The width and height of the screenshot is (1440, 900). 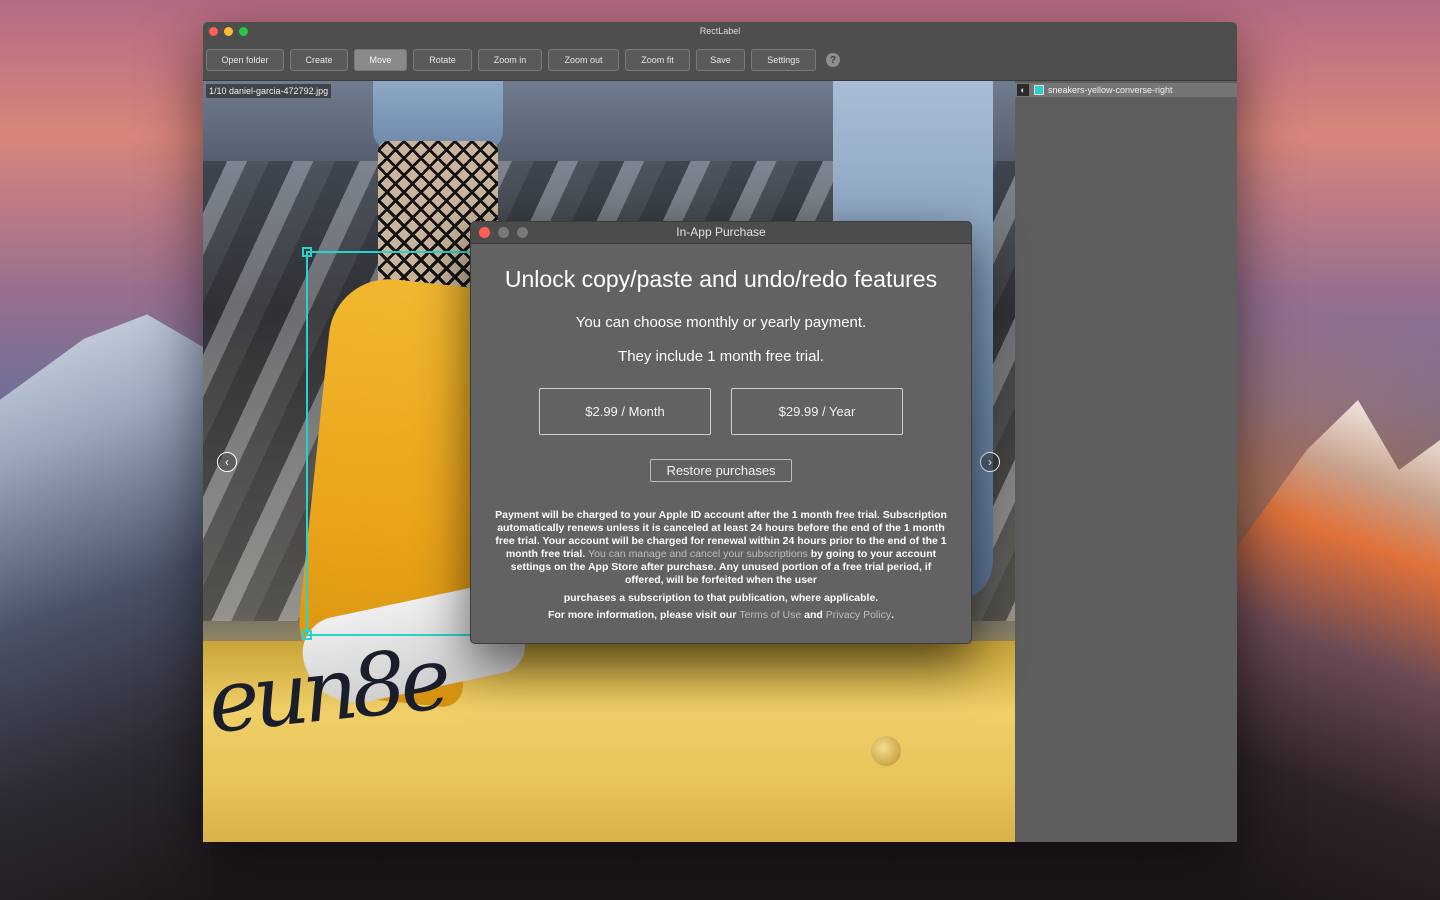 I want to click on label-sidebar: ◐ sneakers-yellow-converse-right, so click(x=1126, y=461).